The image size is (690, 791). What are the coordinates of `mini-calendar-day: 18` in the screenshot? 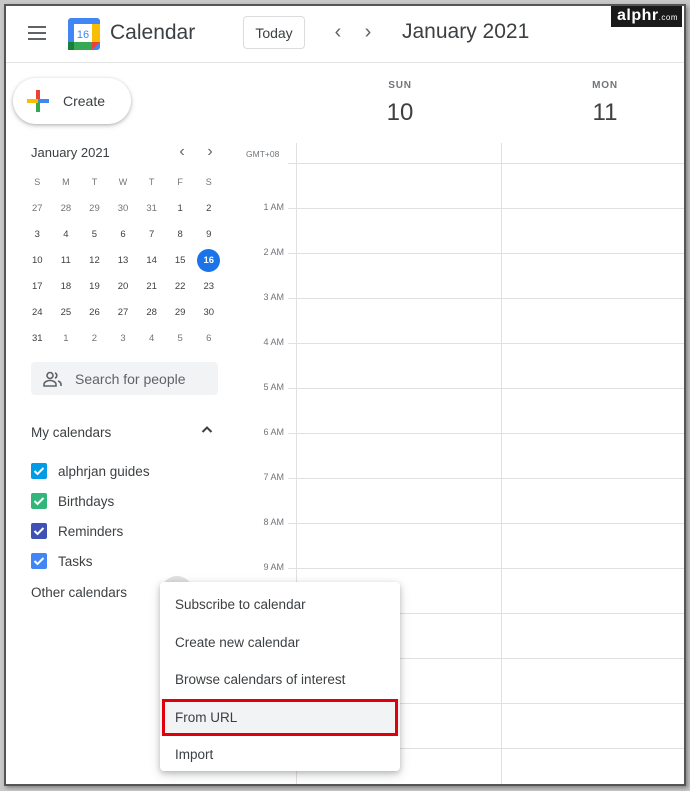 It's located at (66, 286).